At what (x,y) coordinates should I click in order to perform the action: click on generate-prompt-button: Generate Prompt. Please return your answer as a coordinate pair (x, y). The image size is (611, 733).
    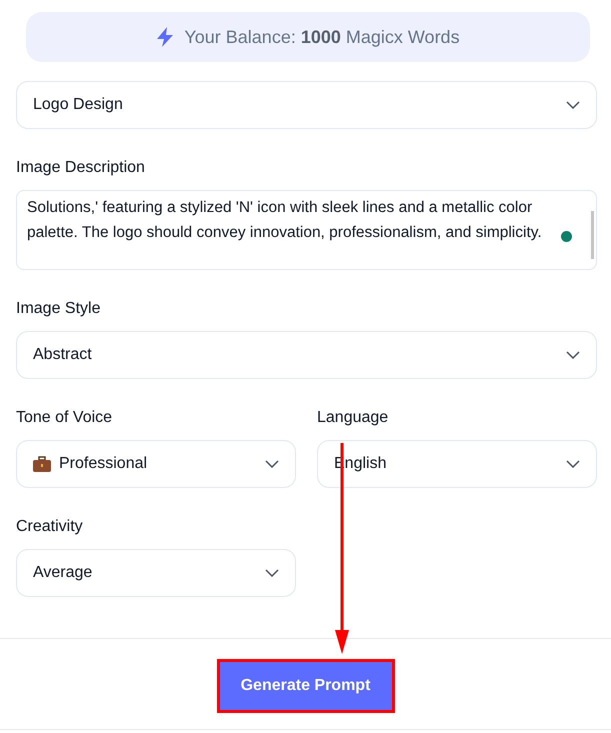
    Looking at the image, I should click on (305, 686).